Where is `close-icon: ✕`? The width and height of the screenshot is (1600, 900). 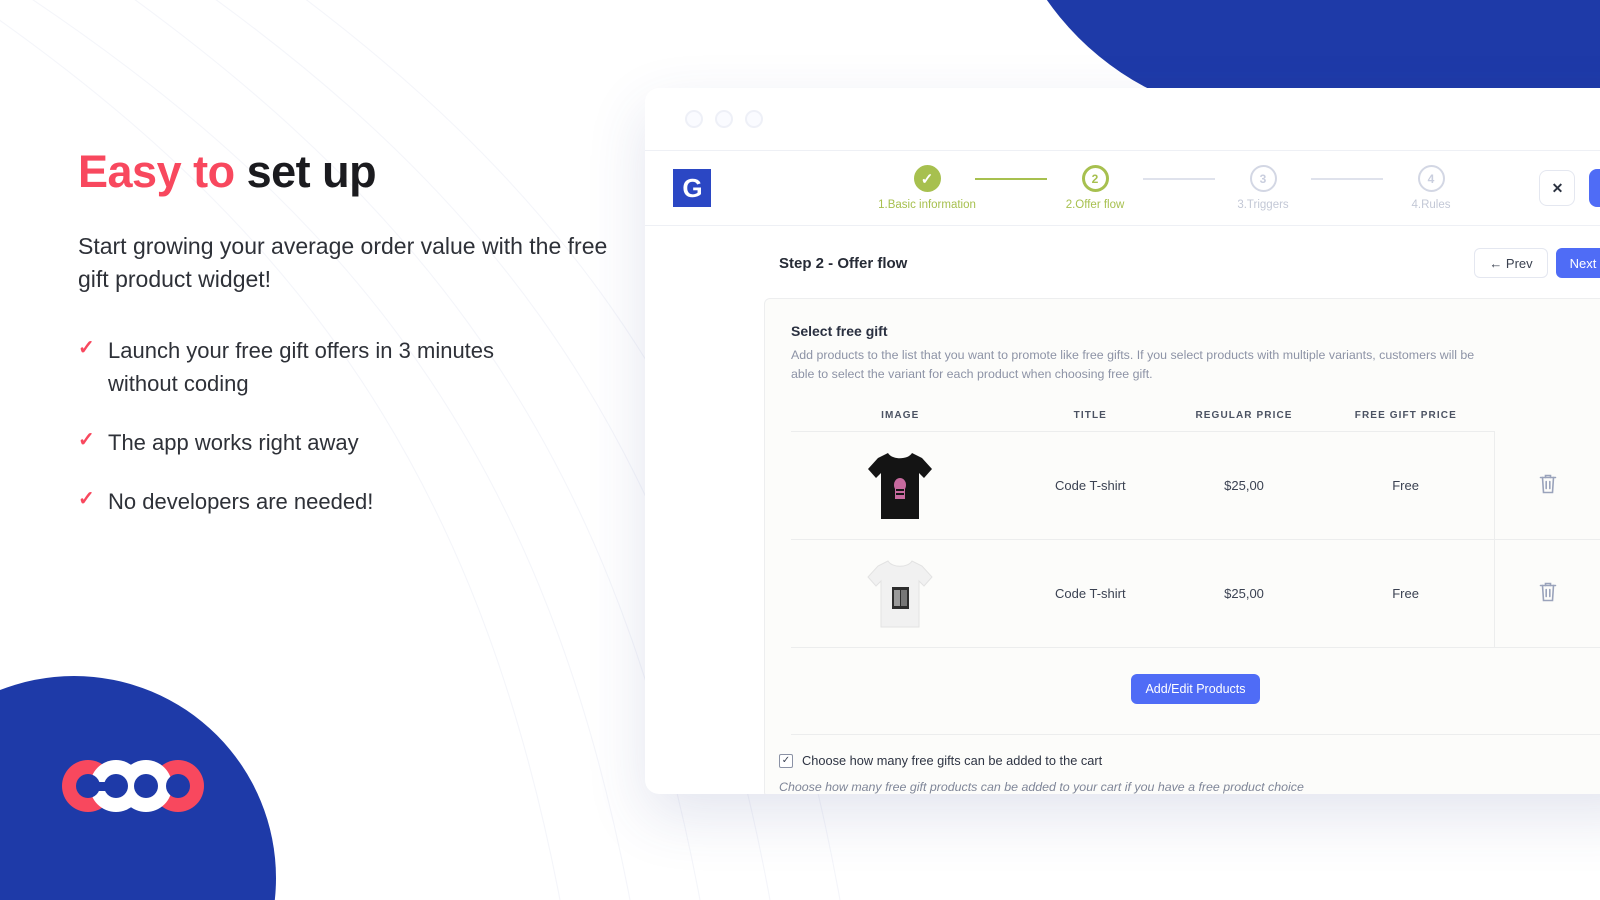
close-icon: ✕ is located at coordinates (1557, 187).